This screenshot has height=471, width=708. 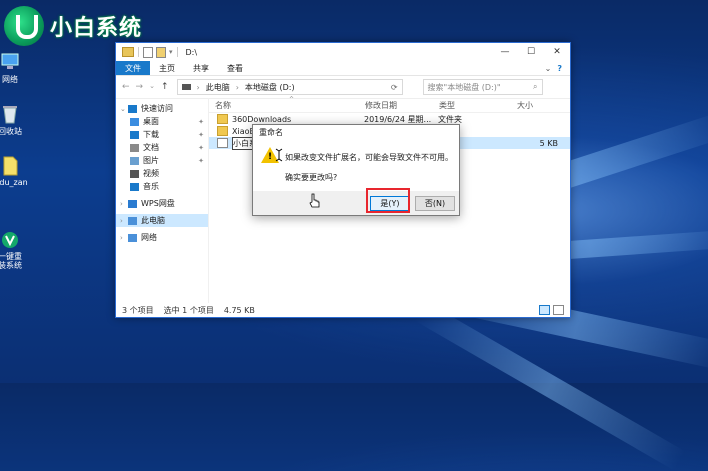 What do you see at coordinates (151, 173) in the screenshot?
I see `sidebar-item-label: 视频` at bounding box center [151, 173].